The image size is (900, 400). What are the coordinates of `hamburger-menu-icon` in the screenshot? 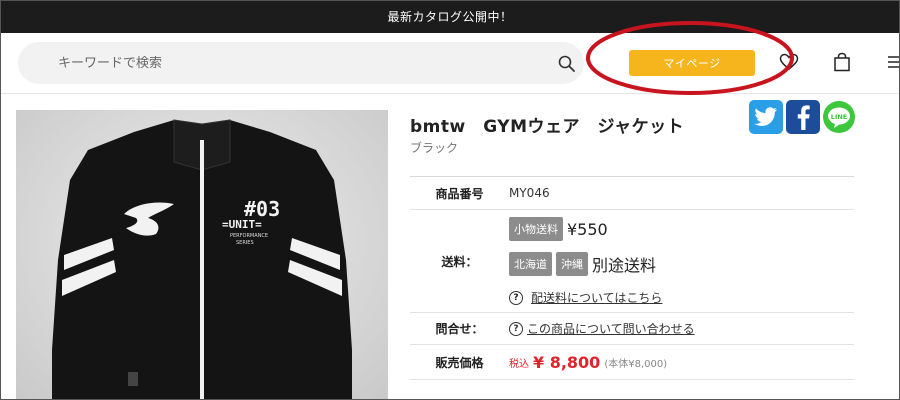 It's located at (894, 62).